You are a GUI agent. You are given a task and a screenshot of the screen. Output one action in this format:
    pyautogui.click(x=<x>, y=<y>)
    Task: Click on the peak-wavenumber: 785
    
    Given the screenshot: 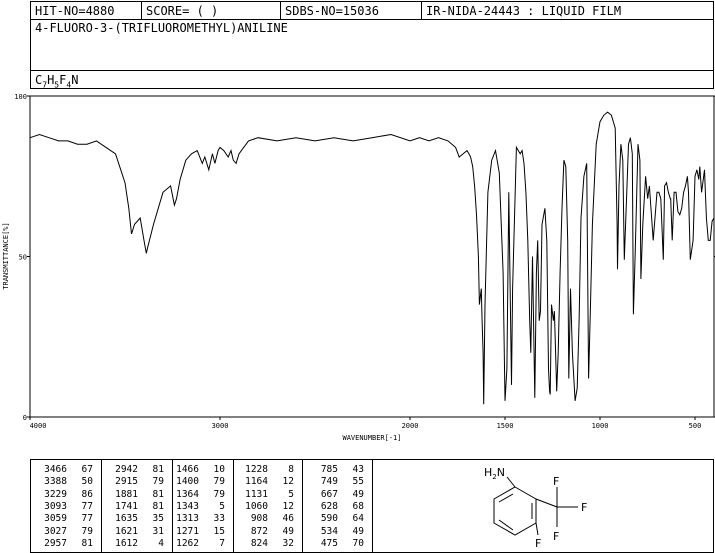 What is the action you would take?
    pyautogui.click(x=329, y=469)
    